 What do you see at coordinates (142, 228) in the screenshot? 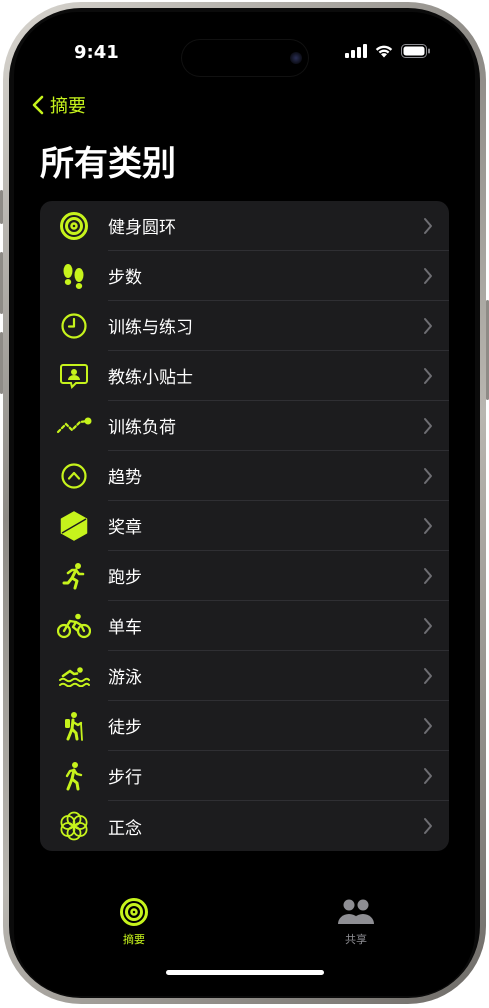
I see `category-label: 健身圆环` at bounding box center [142, 228].